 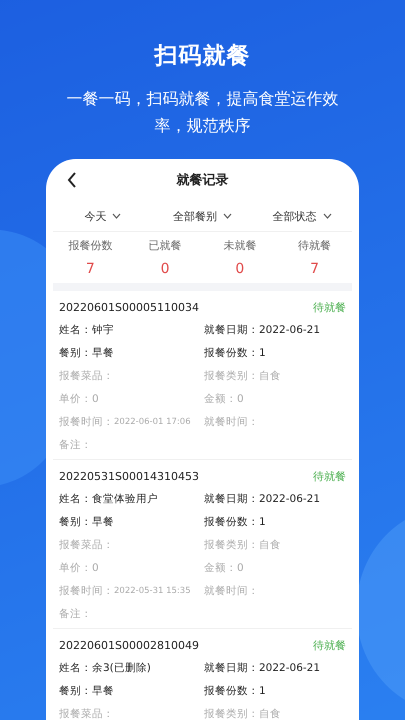 What do you see at coordinates (90, 245) in the screenshot?
I see `stat-label: 报餐份数` at bounding box center [90, 245].